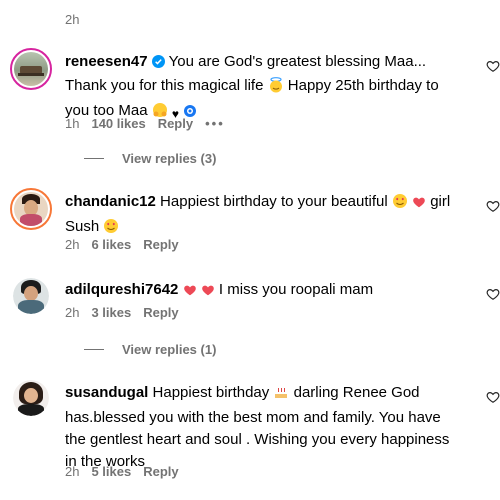 The image size is (500, 500). Describe the element at coordinates (111, 244) in the screenshot. I see `likes-count: 6 likes` at that location.